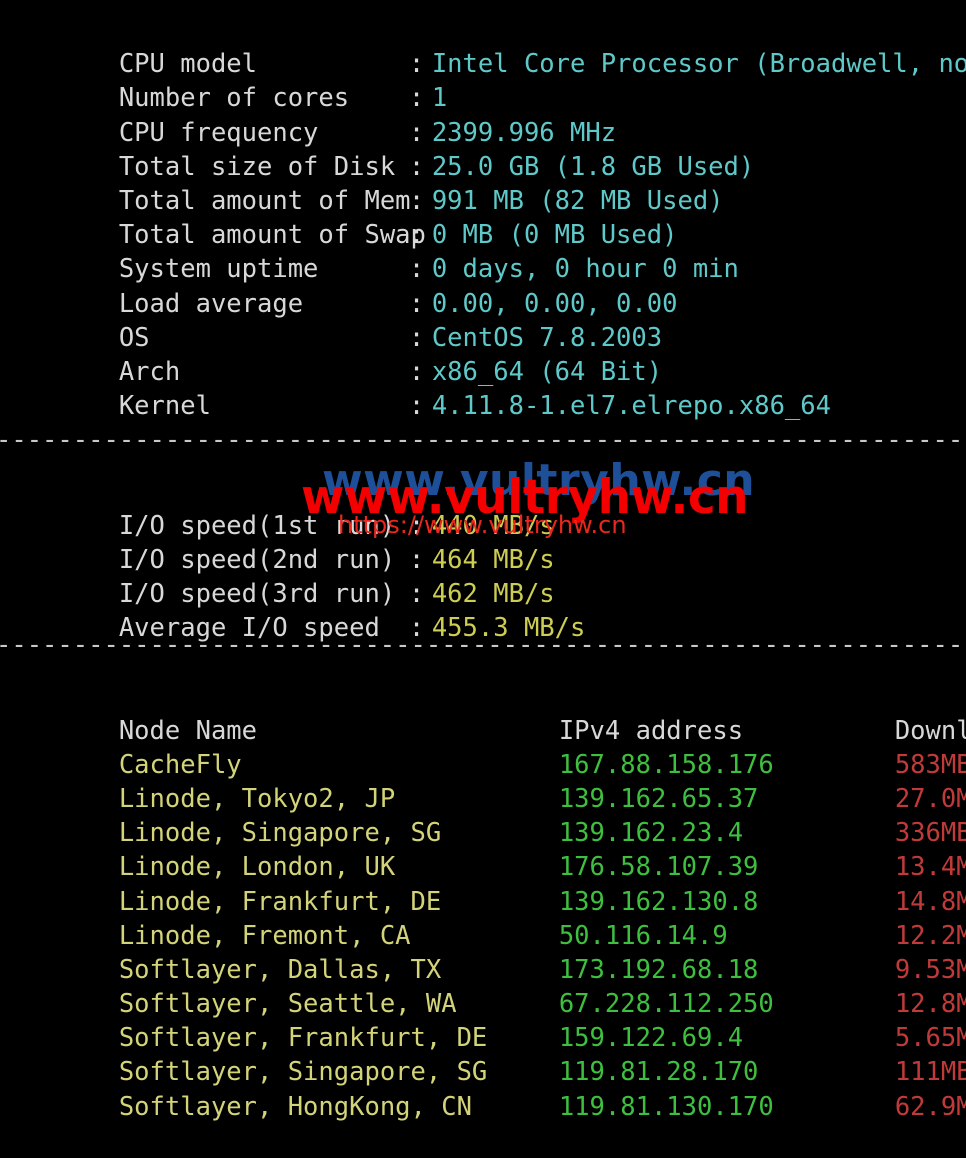 This screenshot has width=966, height=1158. Describe the element at coordinates (930, 1106) in the screenshot. I see `cell-download-speed: 62.9MB/s` at that location.